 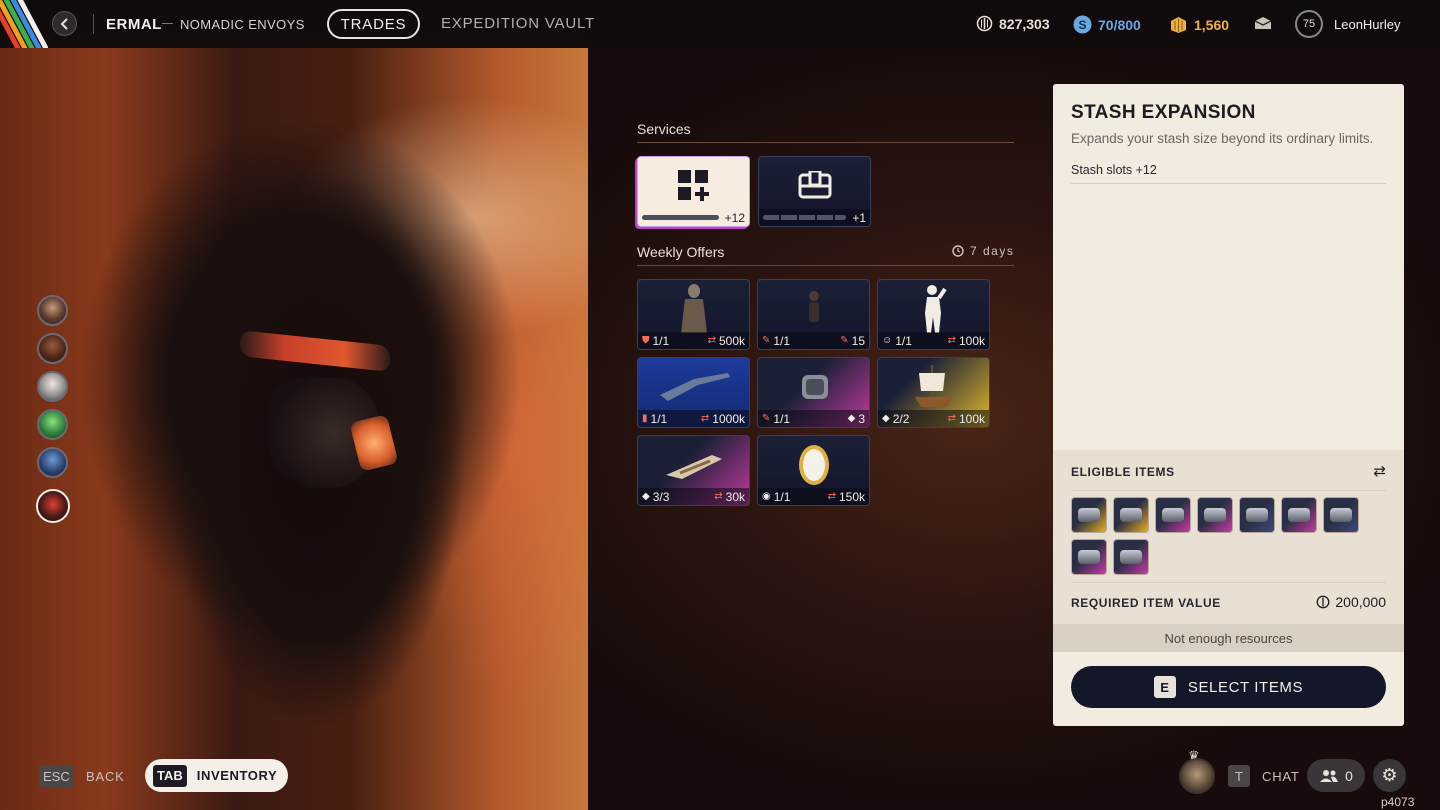 What do you see at coordinates (645, 418) in the screenshot?
I see `book-icon: ▮` at bounding box center [645, 418].